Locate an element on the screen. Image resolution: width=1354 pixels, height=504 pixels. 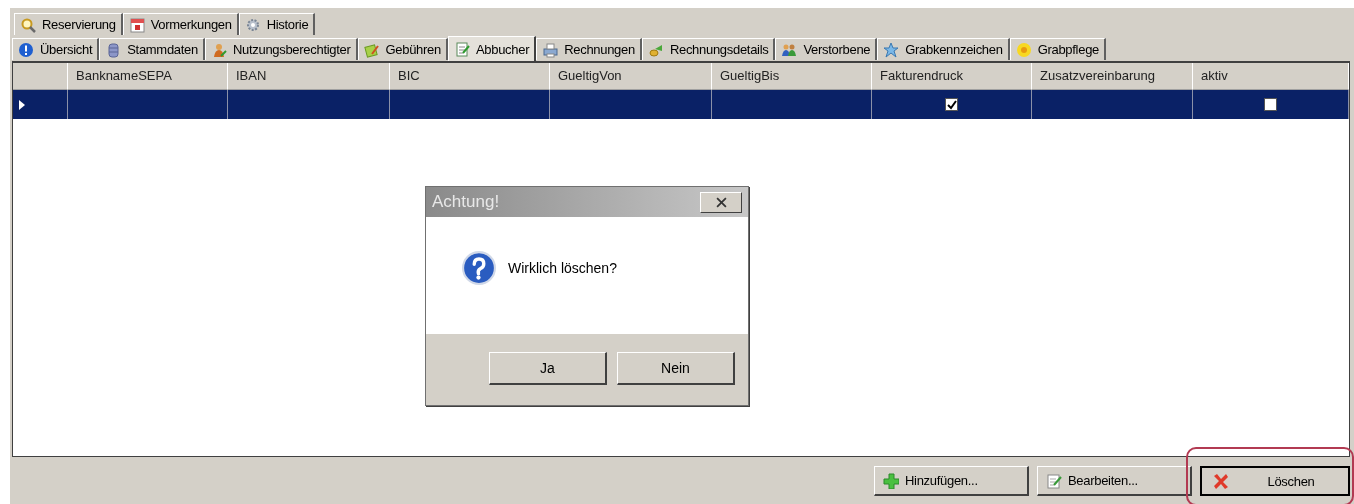
close-icon is located at coordinates (721, 202).